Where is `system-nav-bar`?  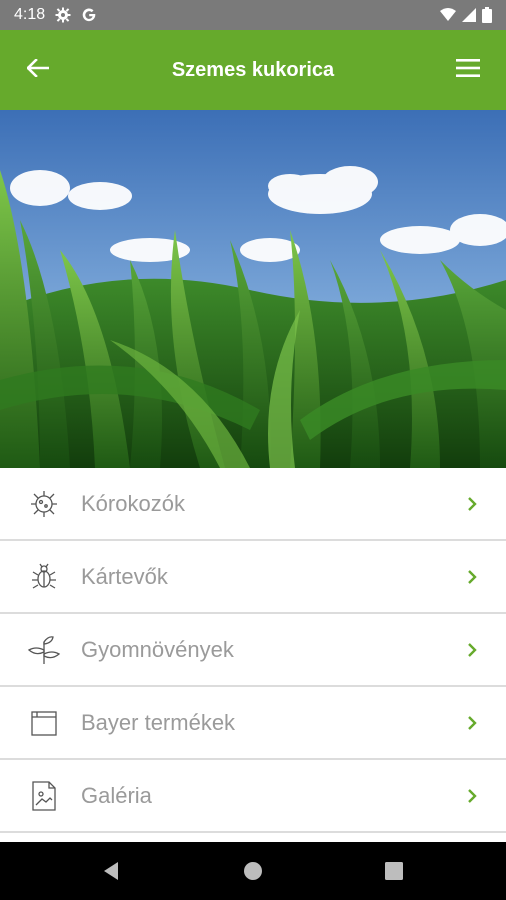 system-nav-bar is located at coordinates (253, 871).